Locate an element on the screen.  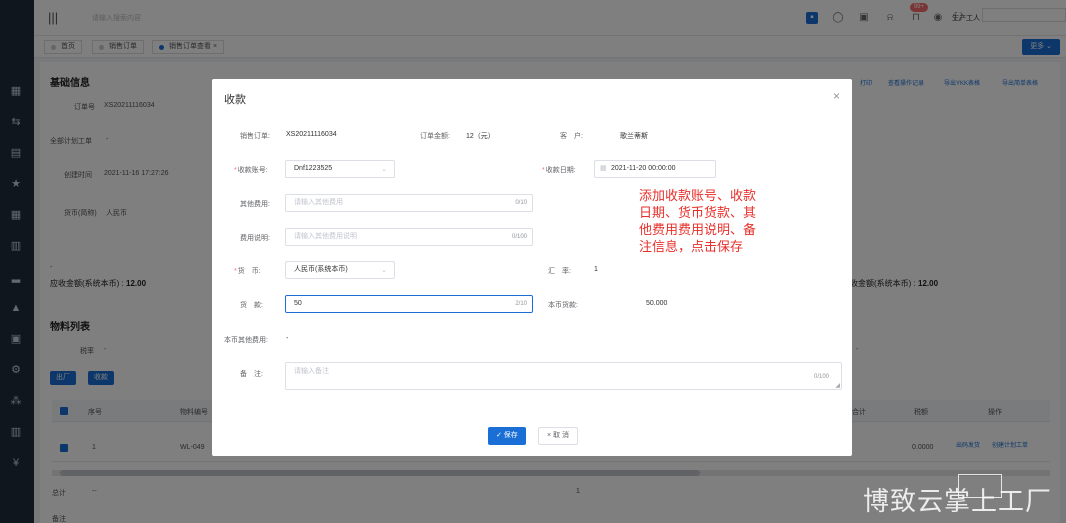
exchange-rate-value: 1 is located at coordinates (596, 269).